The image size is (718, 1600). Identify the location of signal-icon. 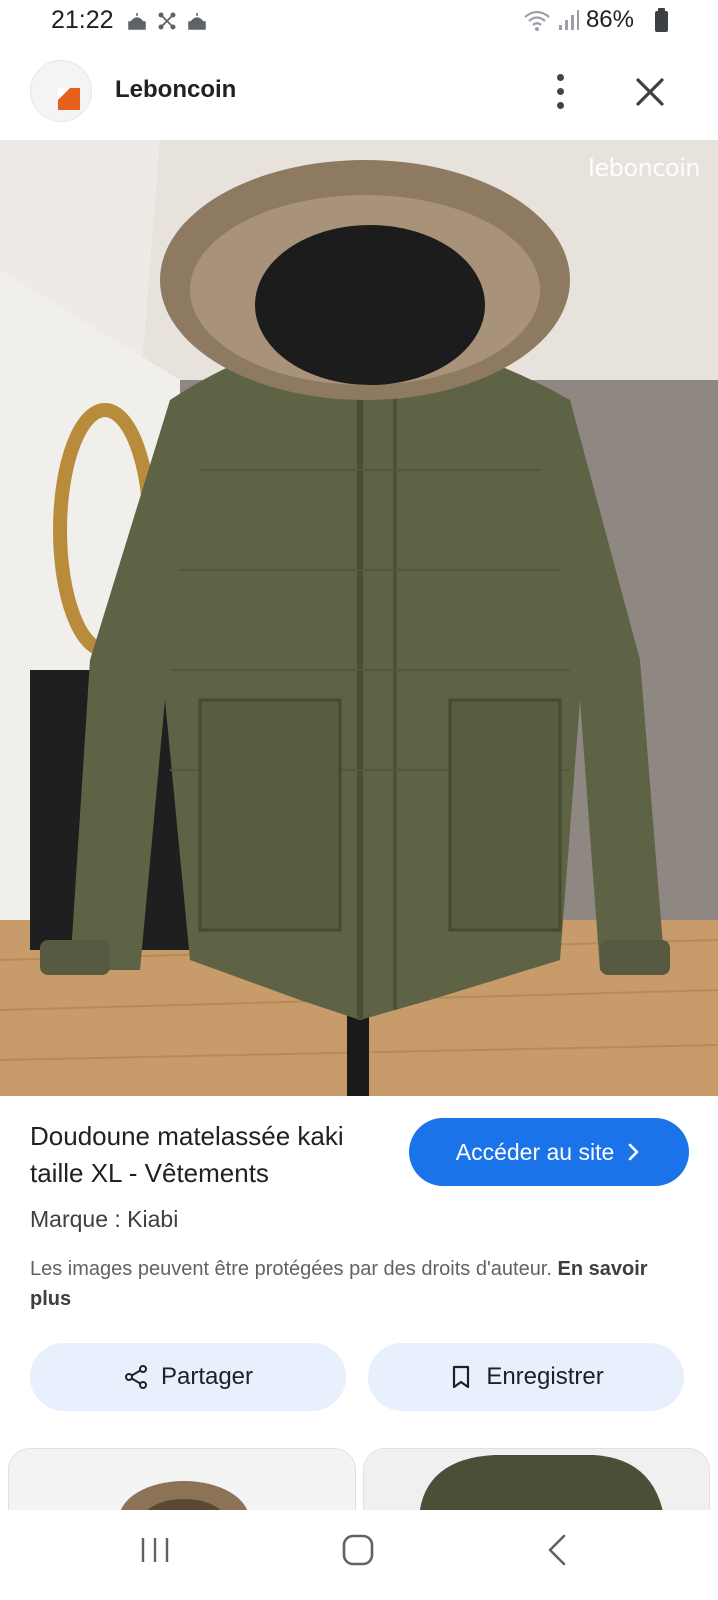
(568, 20).